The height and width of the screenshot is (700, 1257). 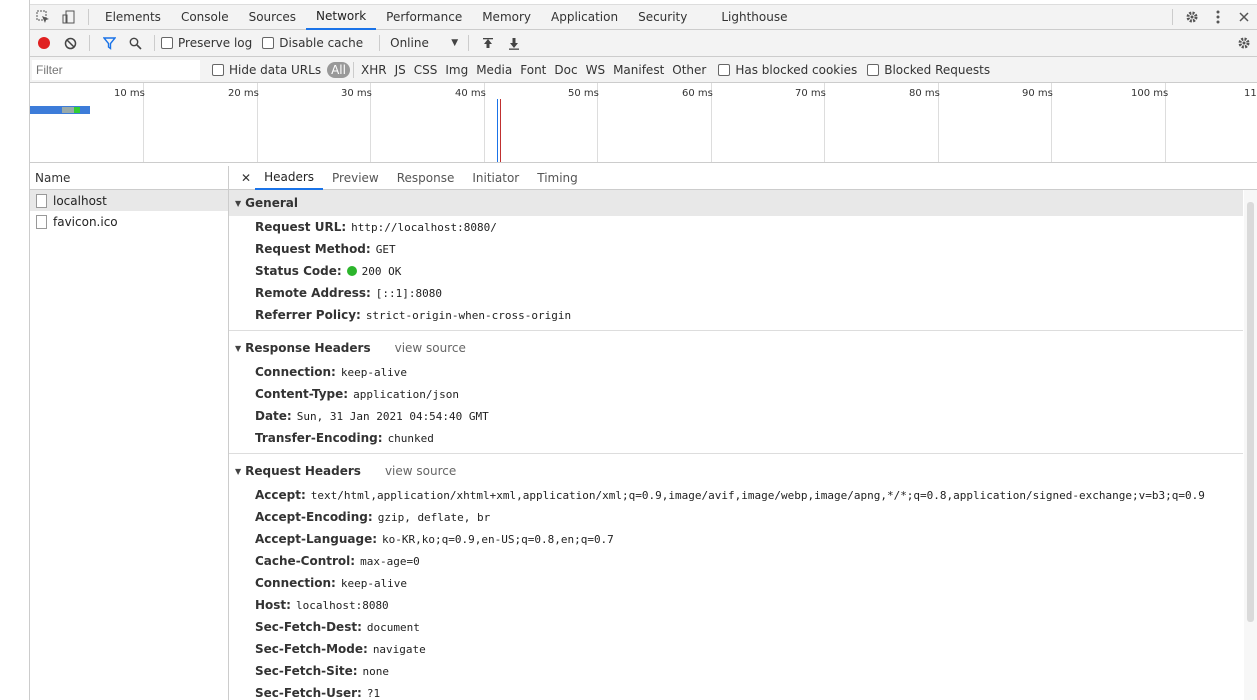 What do you see at coordinates (1218, 17) in the screenshot?
I see `more-menu-icon` at bounding box center [1218, 17].